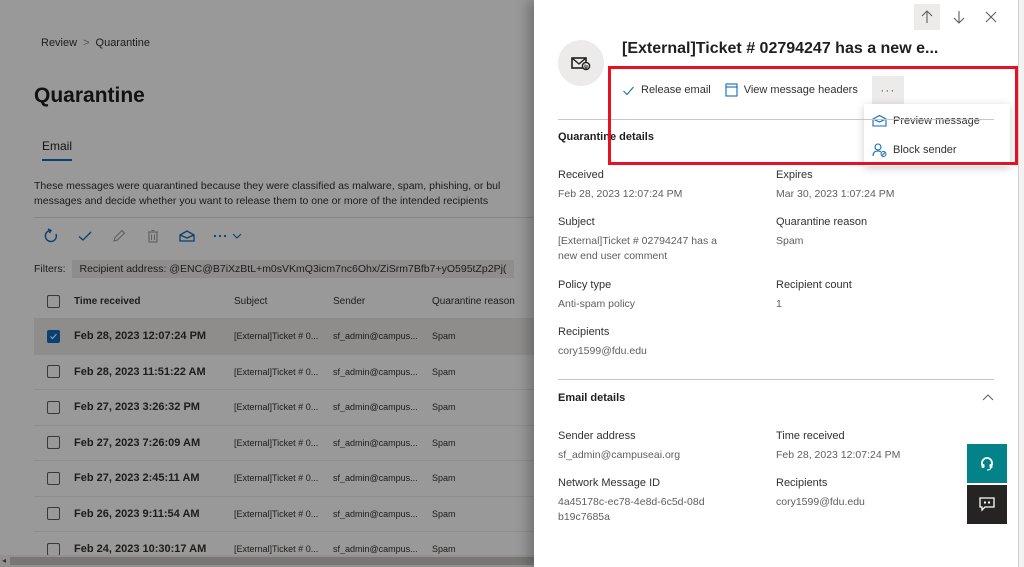  I want to click on preview-message-label: Preview message, so click(936, 120).